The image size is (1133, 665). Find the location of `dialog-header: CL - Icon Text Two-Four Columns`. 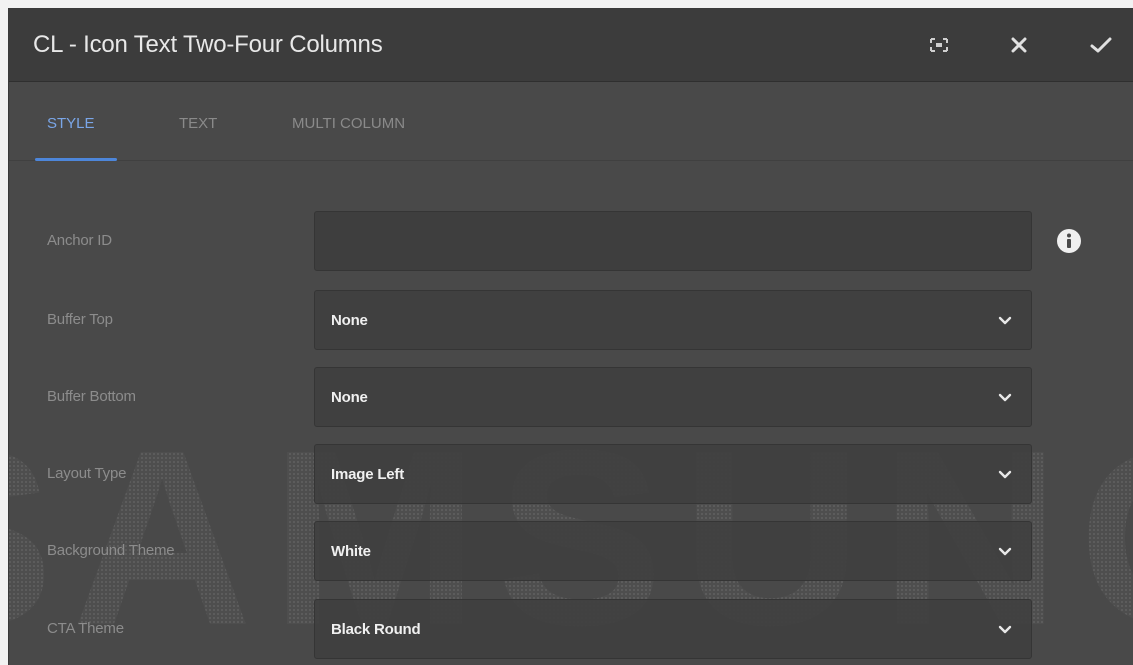

dialog-header: CL - Icon Text Two-Four Columns is located at coordinates (571, 45).